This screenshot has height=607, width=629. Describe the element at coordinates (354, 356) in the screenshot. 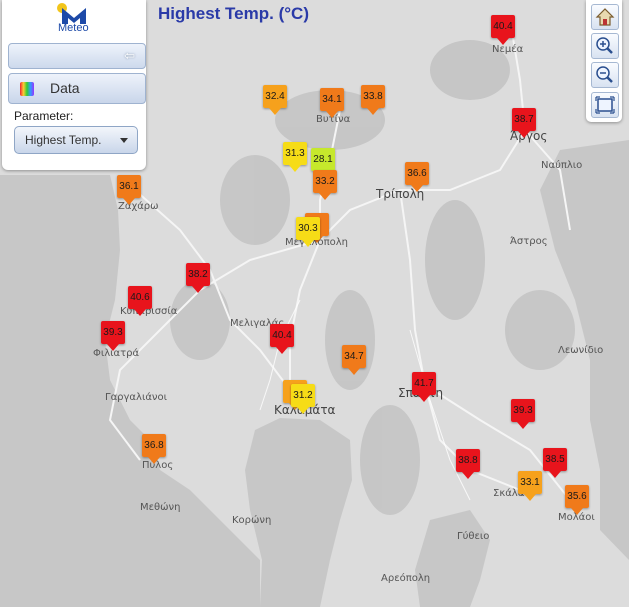

I see `station-value: 34.7` at that location.